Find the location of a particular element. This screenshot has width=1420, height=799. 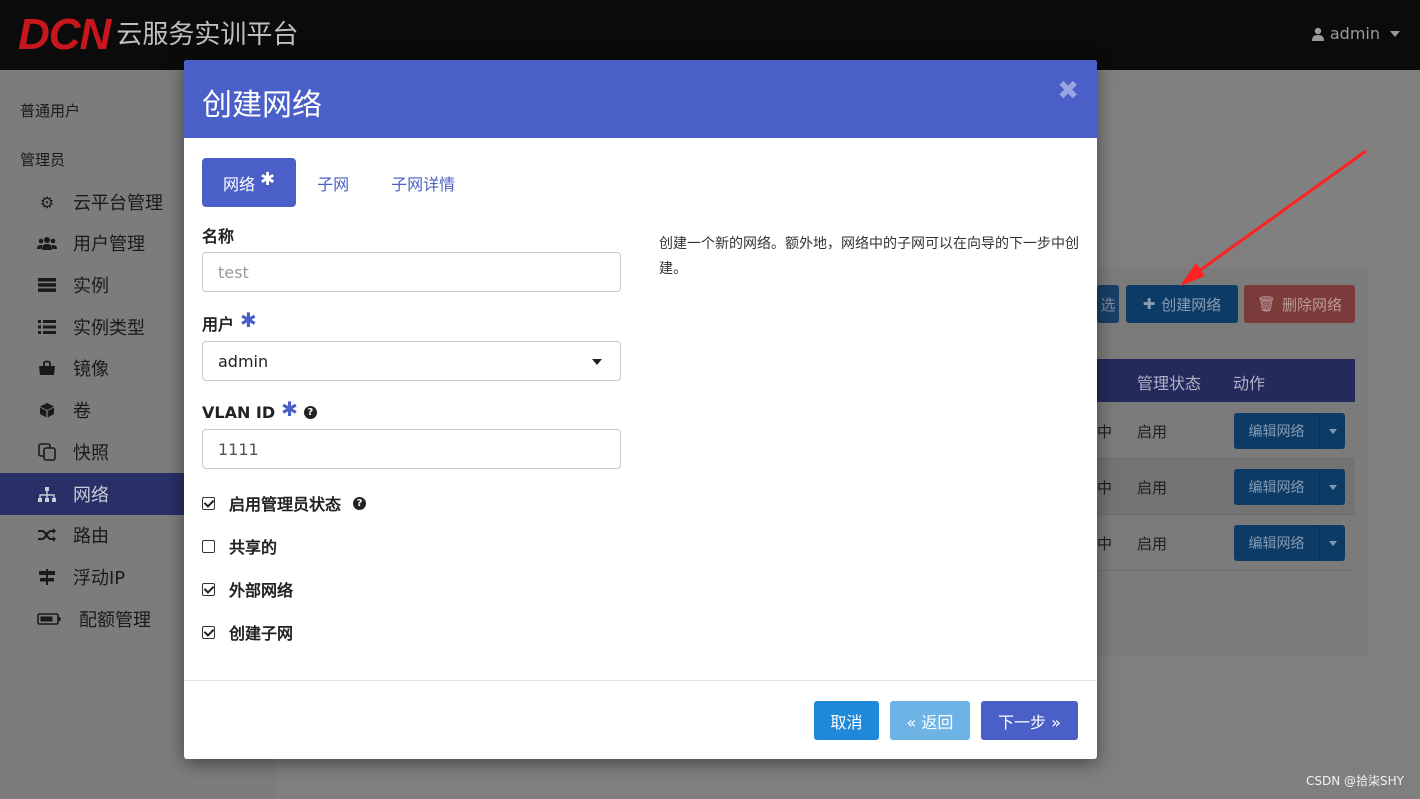

name-input: test is located at coordinates (411, 272).